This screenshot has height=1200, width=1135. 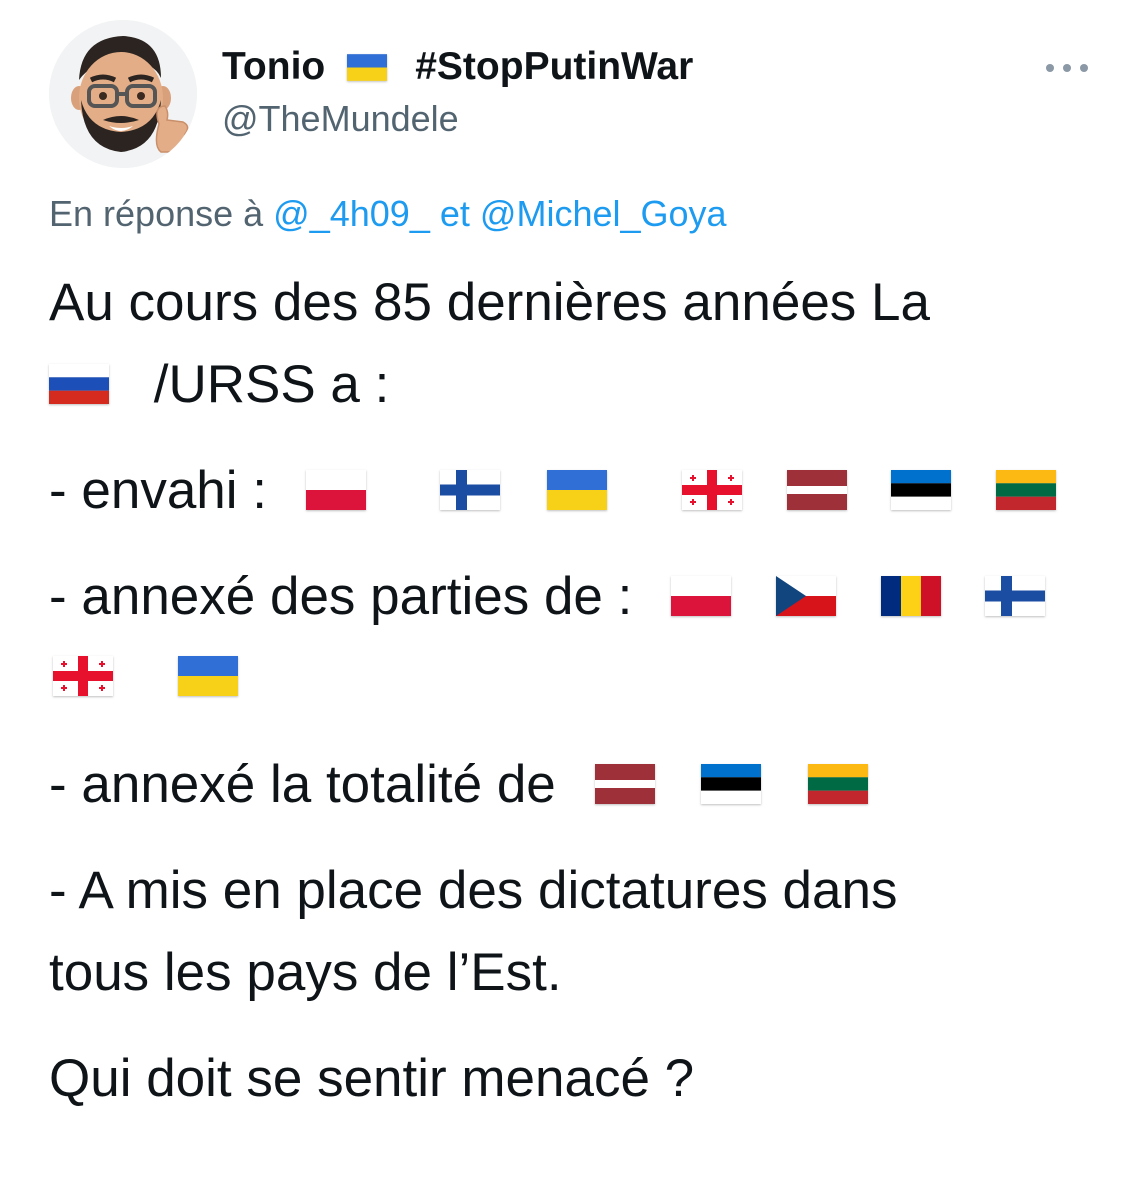 I want to click on reply-context: En réponse à @_4h09_ et @Michel_Goya, so click(x=388, y=214).